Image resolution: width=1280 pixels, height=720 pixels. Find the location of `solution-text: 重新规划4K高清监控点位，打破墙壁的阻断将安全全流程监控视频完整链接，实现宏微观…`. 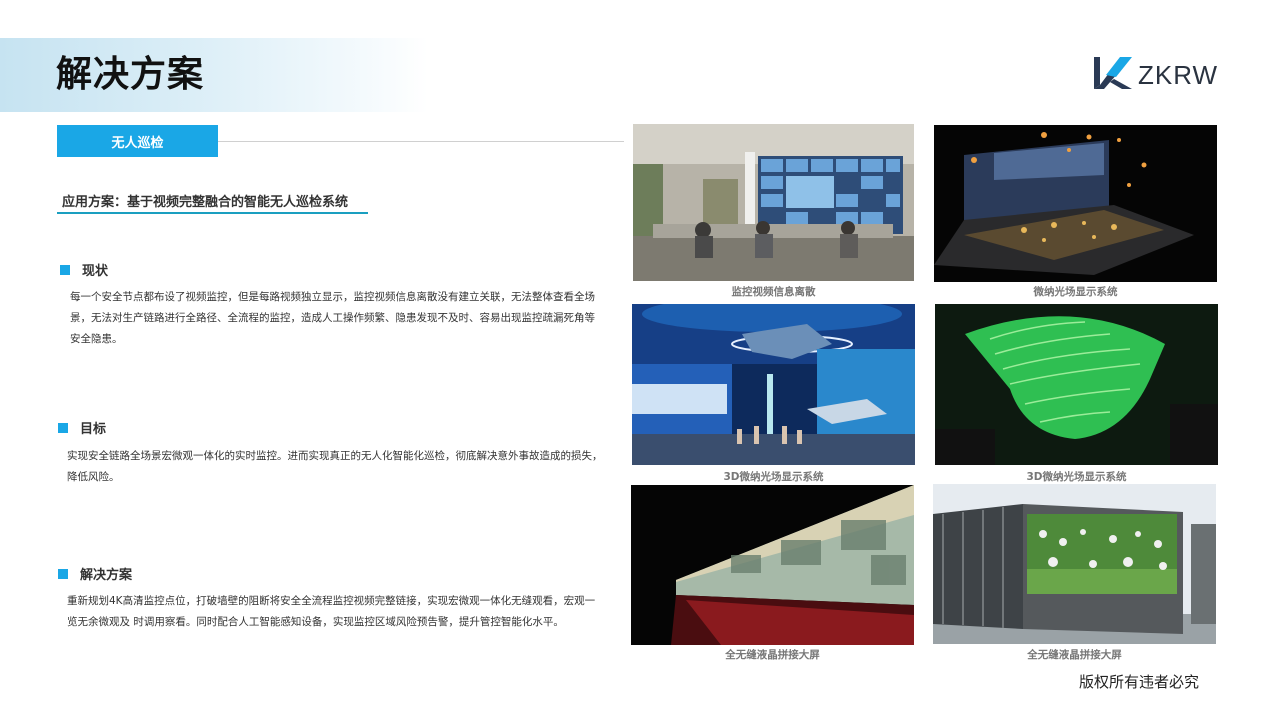

solution-text: 重新规划4K高清监控点位，打破墙壁的阻断将安全全流程监控视频完整链接，实现宏微观… is located at coordinates (331, 612).